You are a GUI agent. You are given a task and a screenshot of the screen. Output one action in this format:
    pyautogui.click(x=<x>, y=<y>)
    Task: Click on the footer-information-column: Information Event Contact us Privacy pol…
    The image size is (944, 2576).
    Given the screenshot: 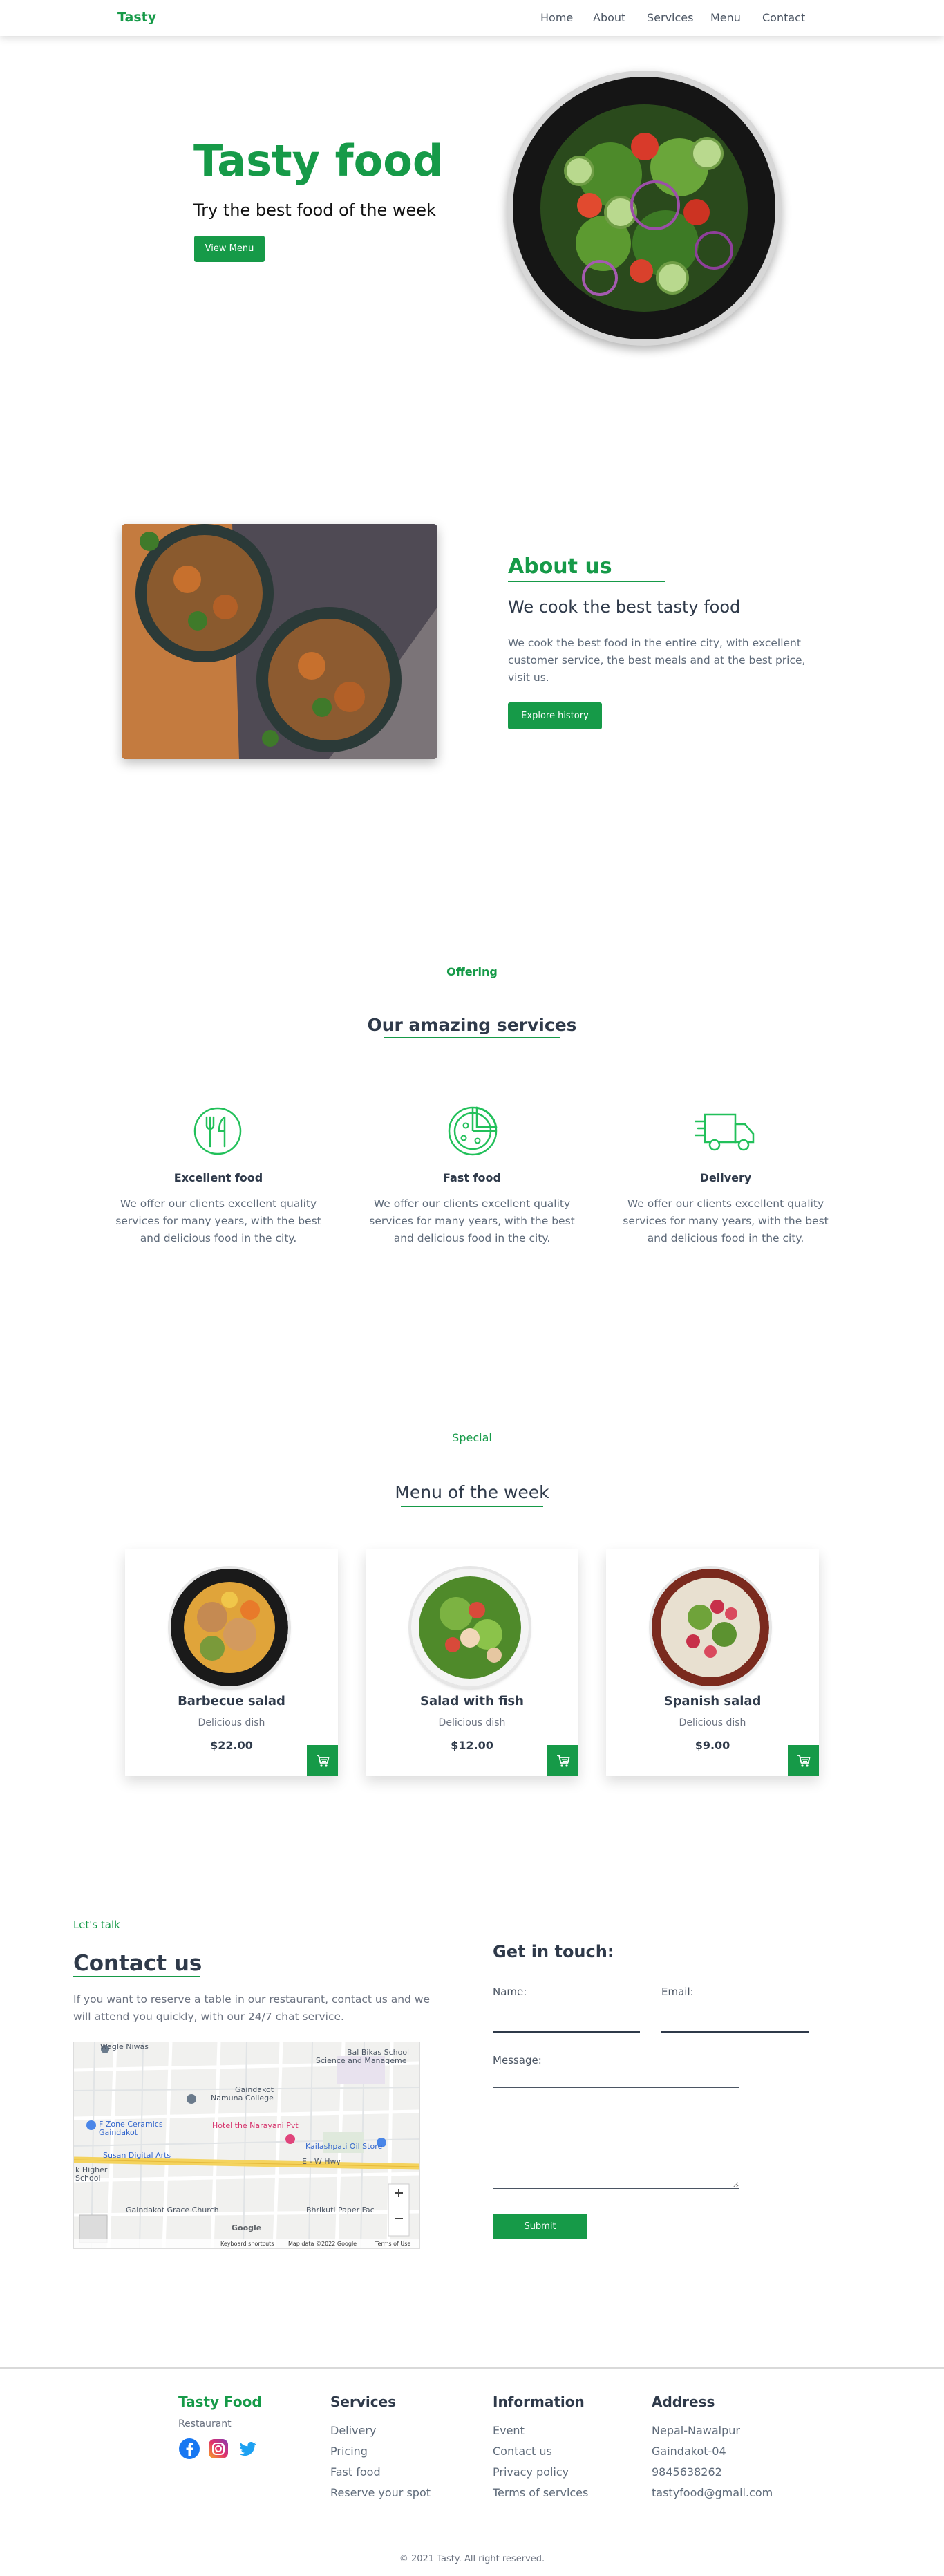 What is the action you would take?
    pyautogui.click(x=540, y=2450)
    